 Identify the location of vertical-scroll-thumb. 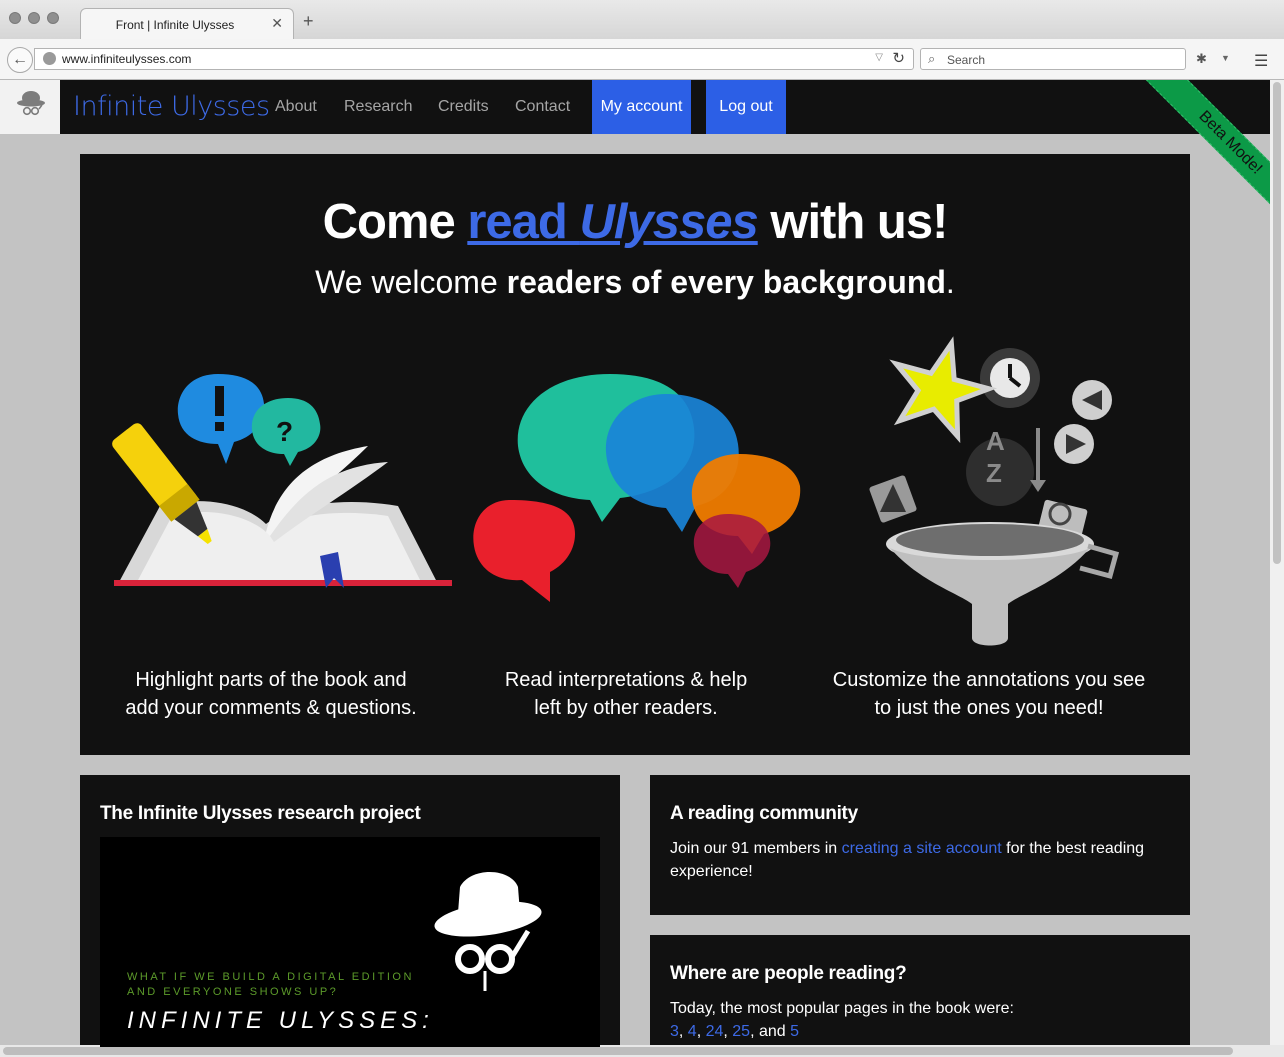
(1277, 323).